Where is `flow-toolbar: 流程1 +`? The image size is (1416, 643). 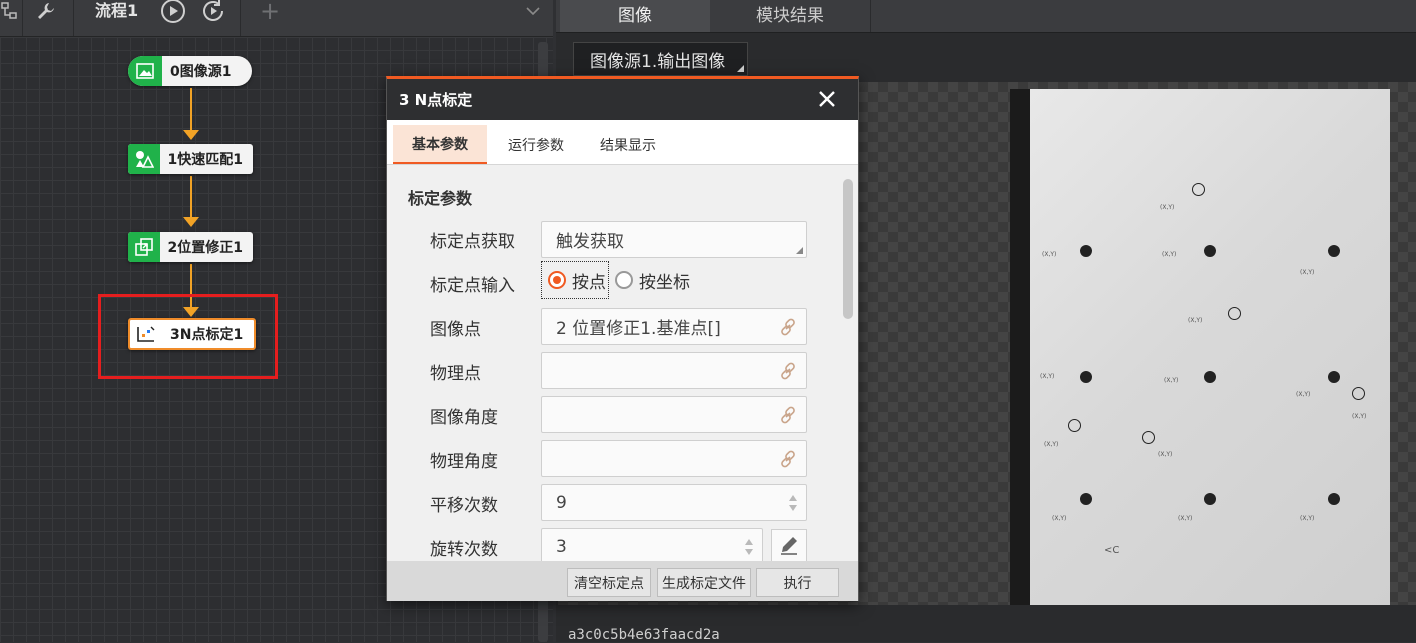 flow-toolbar: 流程1 + is located at coordinates (276, 18).